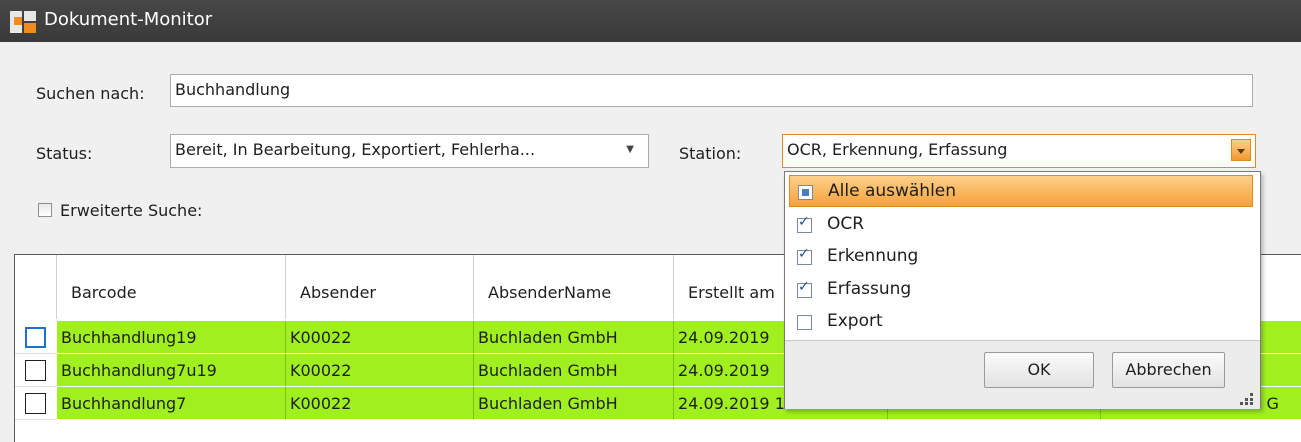 This screenshot has height=442, width=1301. I want to click on dropdown-item-label: OCR, so click(846, 224).